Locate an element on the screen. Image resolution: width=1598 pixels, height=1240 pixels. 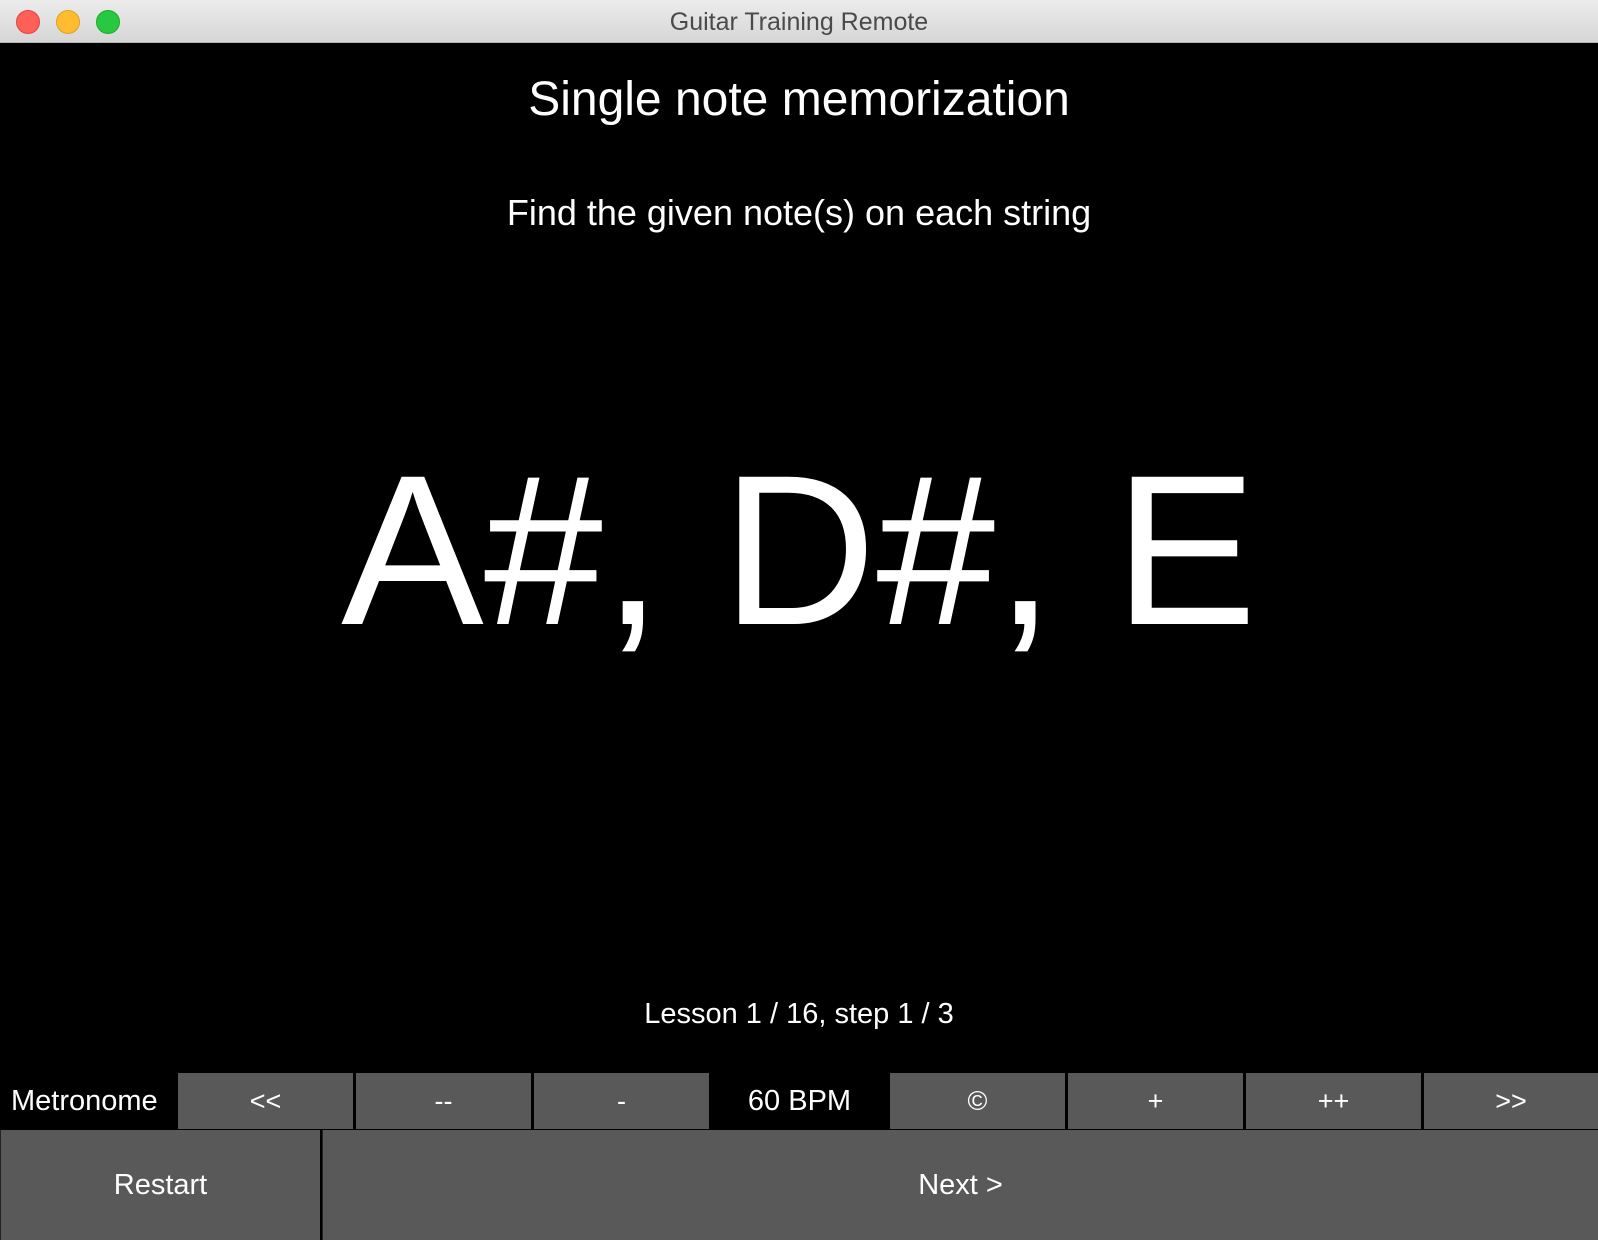
bpm-display: 60 BPM is located at coordinates (799, 1100).